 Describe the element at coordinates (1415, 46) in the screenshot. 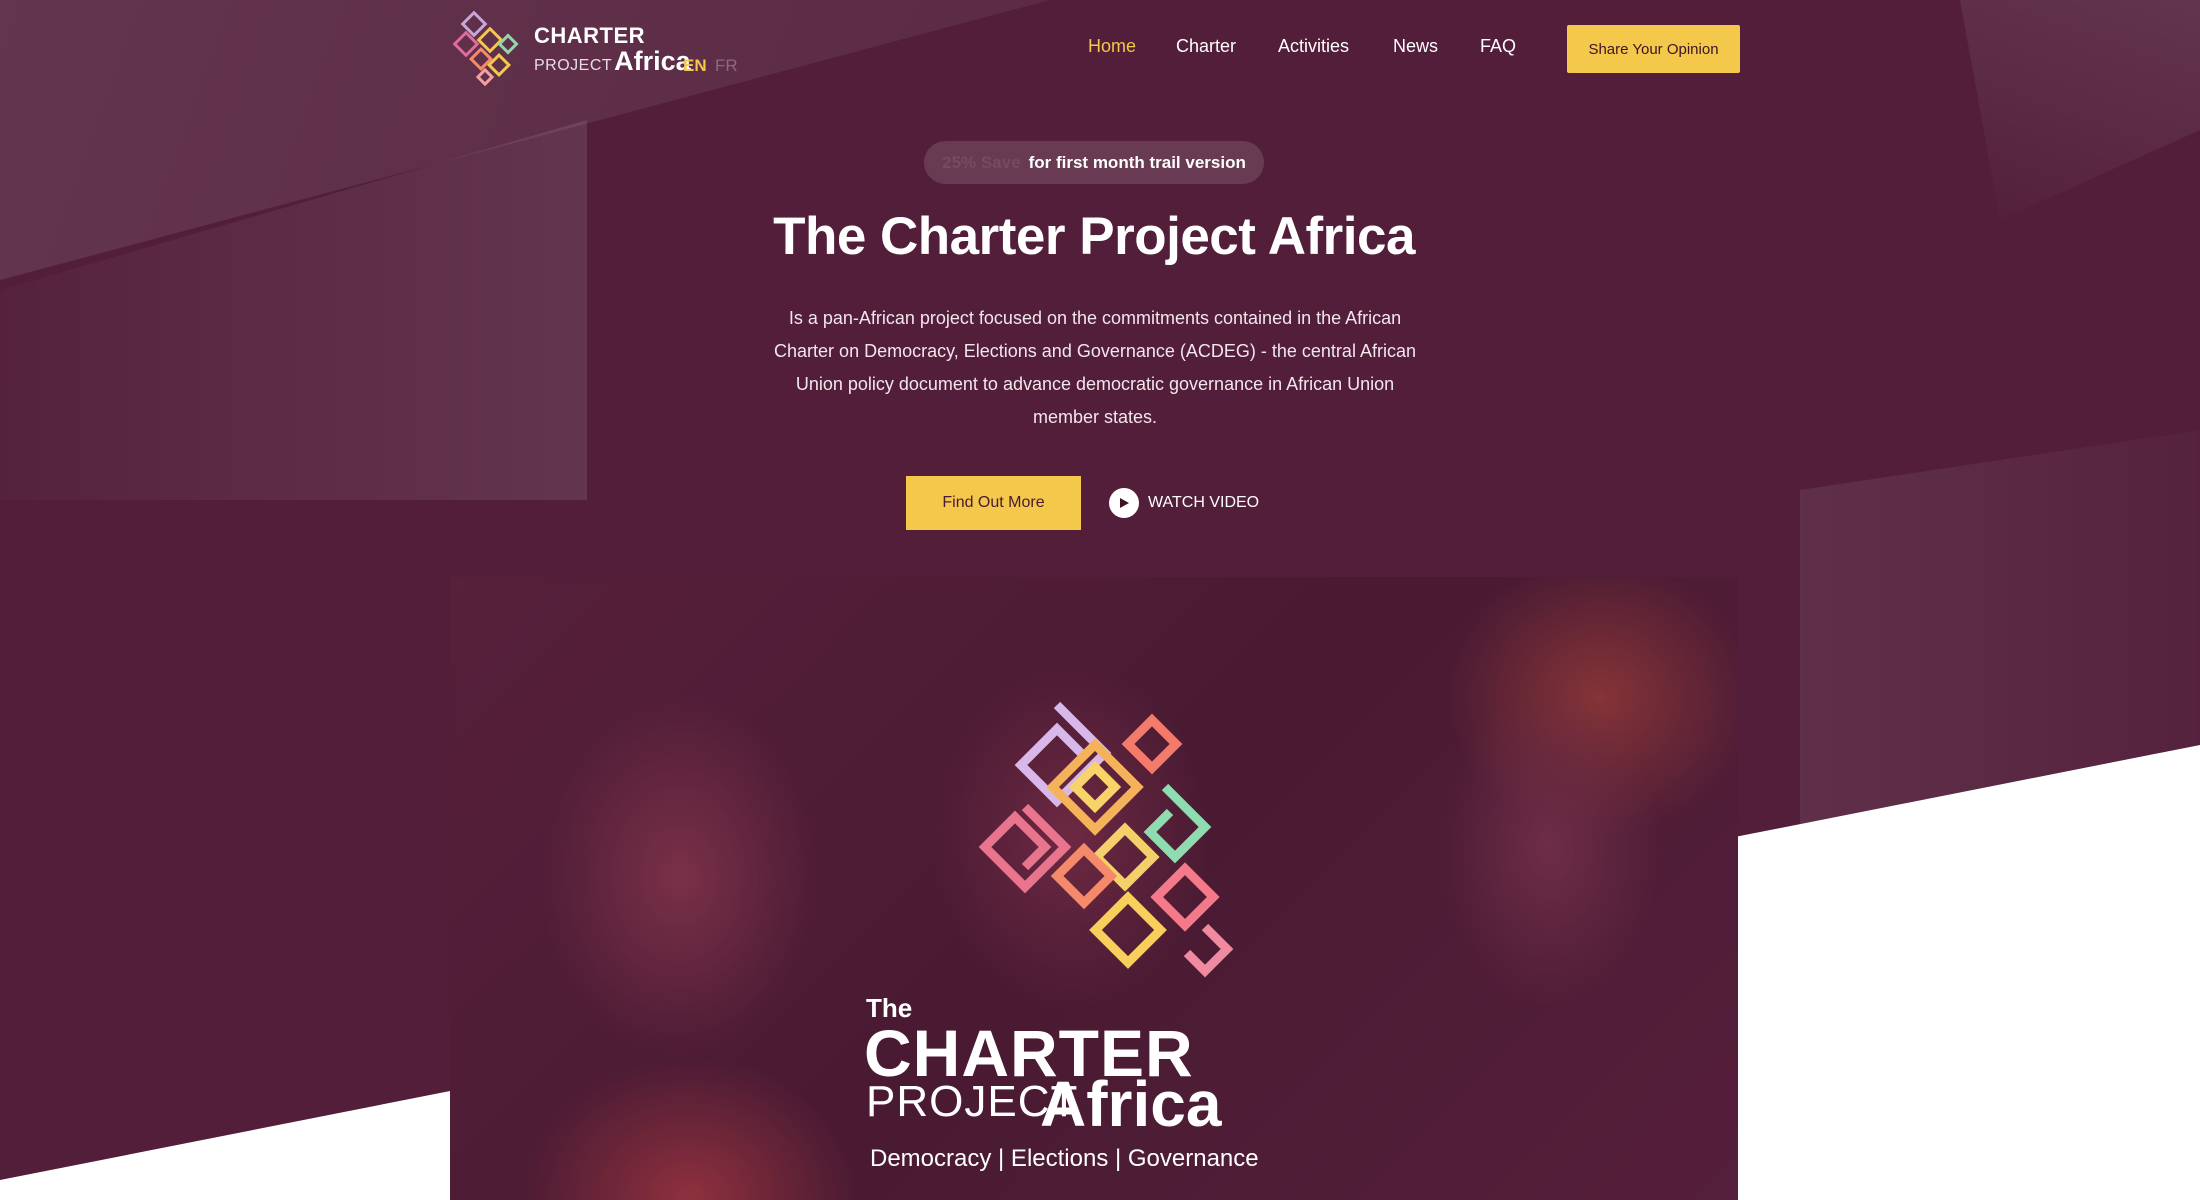

I see `nav-news: News` at that location.